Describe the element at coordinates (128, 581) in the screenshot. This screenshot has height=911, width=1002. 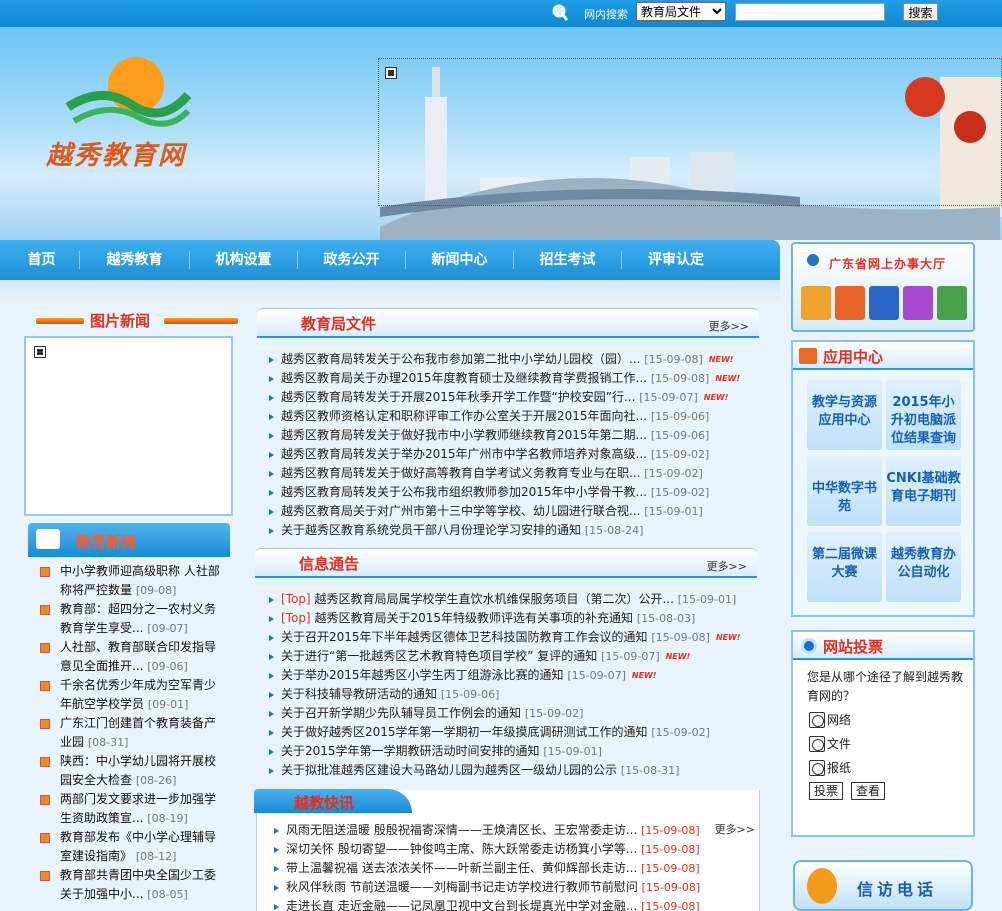
I see `list-item: 中小学教师迎高级职称 人社部称将严控数量 [09-08]` at that location.